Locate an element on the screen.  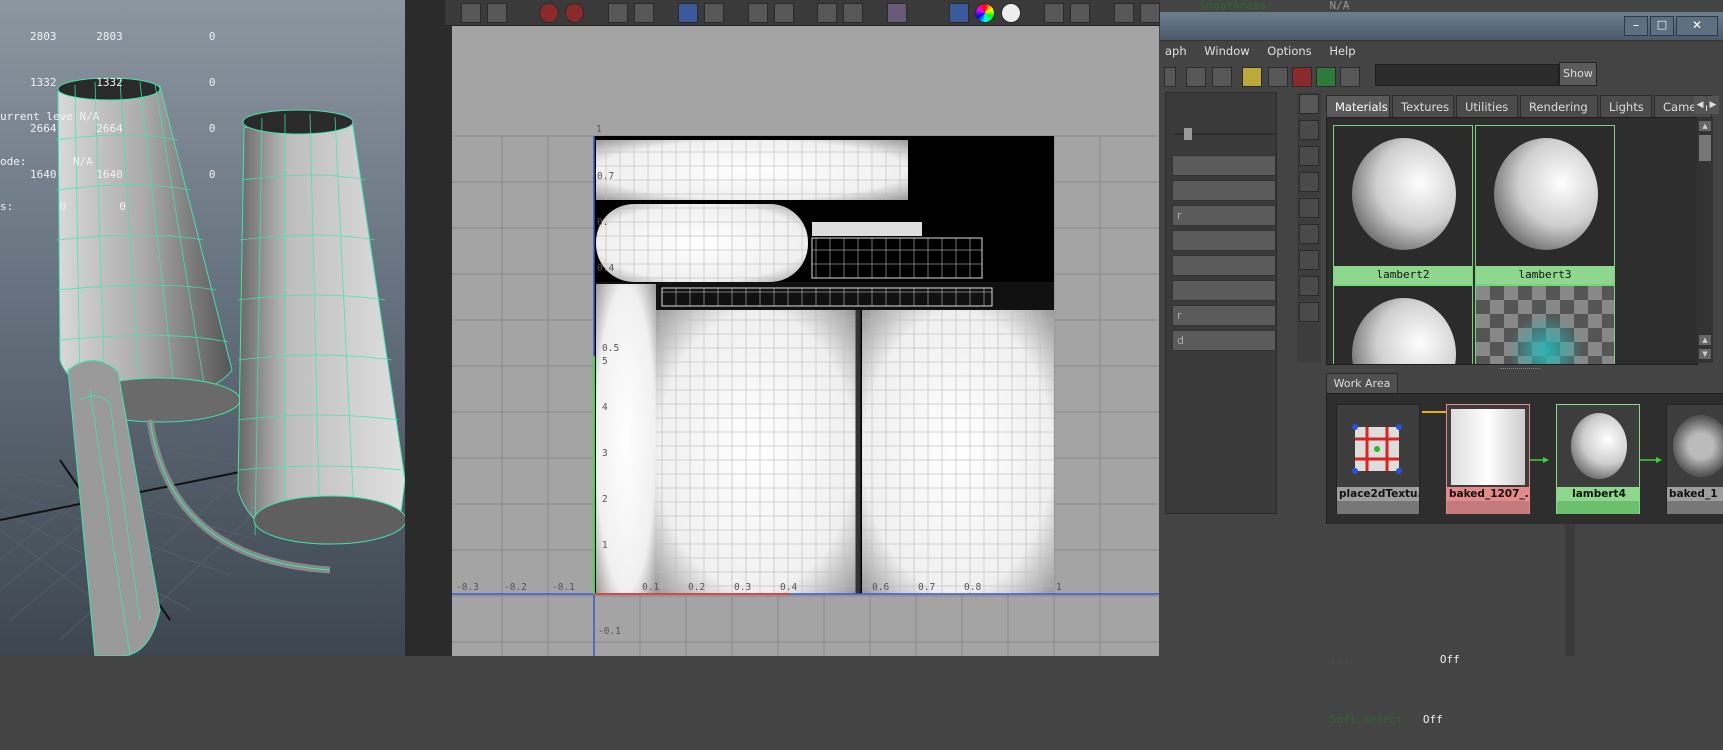
u-tick-label: -0.2 is located at coordinates (515, 587).